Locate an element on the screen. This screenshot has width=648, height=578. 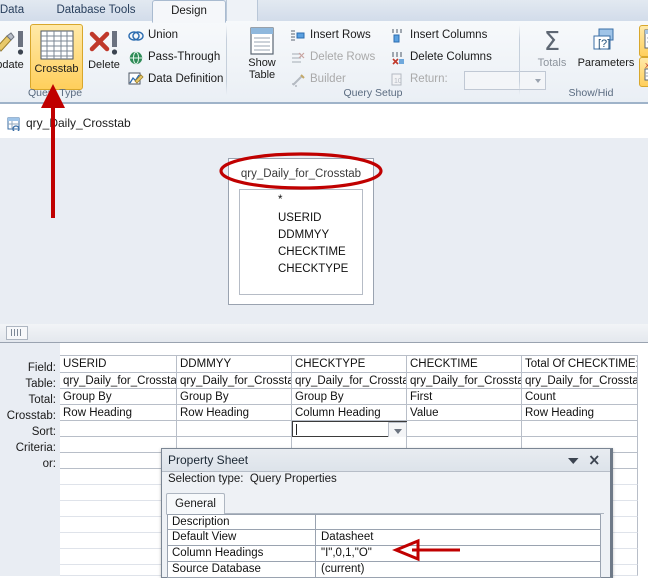
query-type-delete-button: Delete is located at coordinates (104, 48).